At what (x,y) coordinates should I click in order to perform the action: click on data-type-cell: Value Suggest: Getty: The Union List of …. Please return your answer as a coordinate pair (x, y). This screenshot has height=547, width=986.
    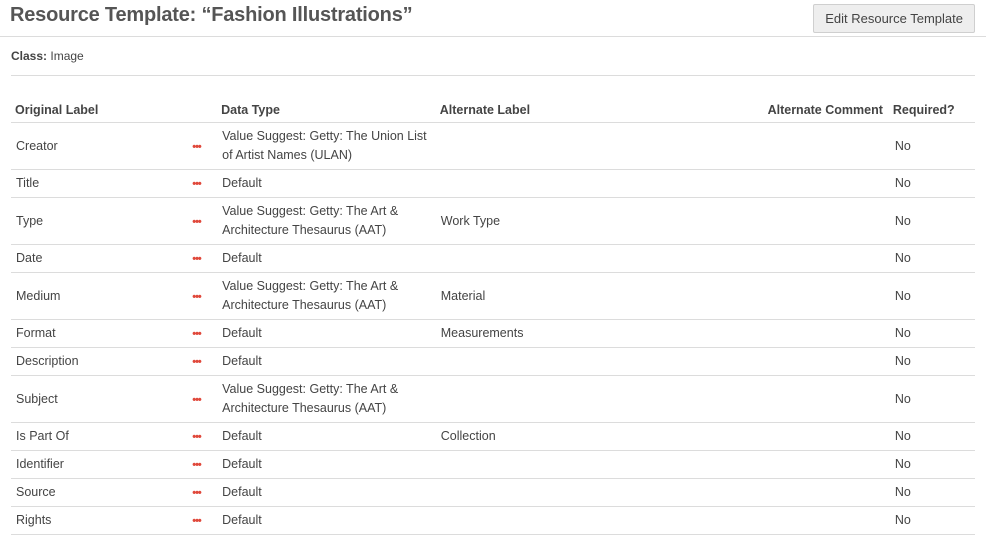
    Looking at the image, I should click on (326, 146).